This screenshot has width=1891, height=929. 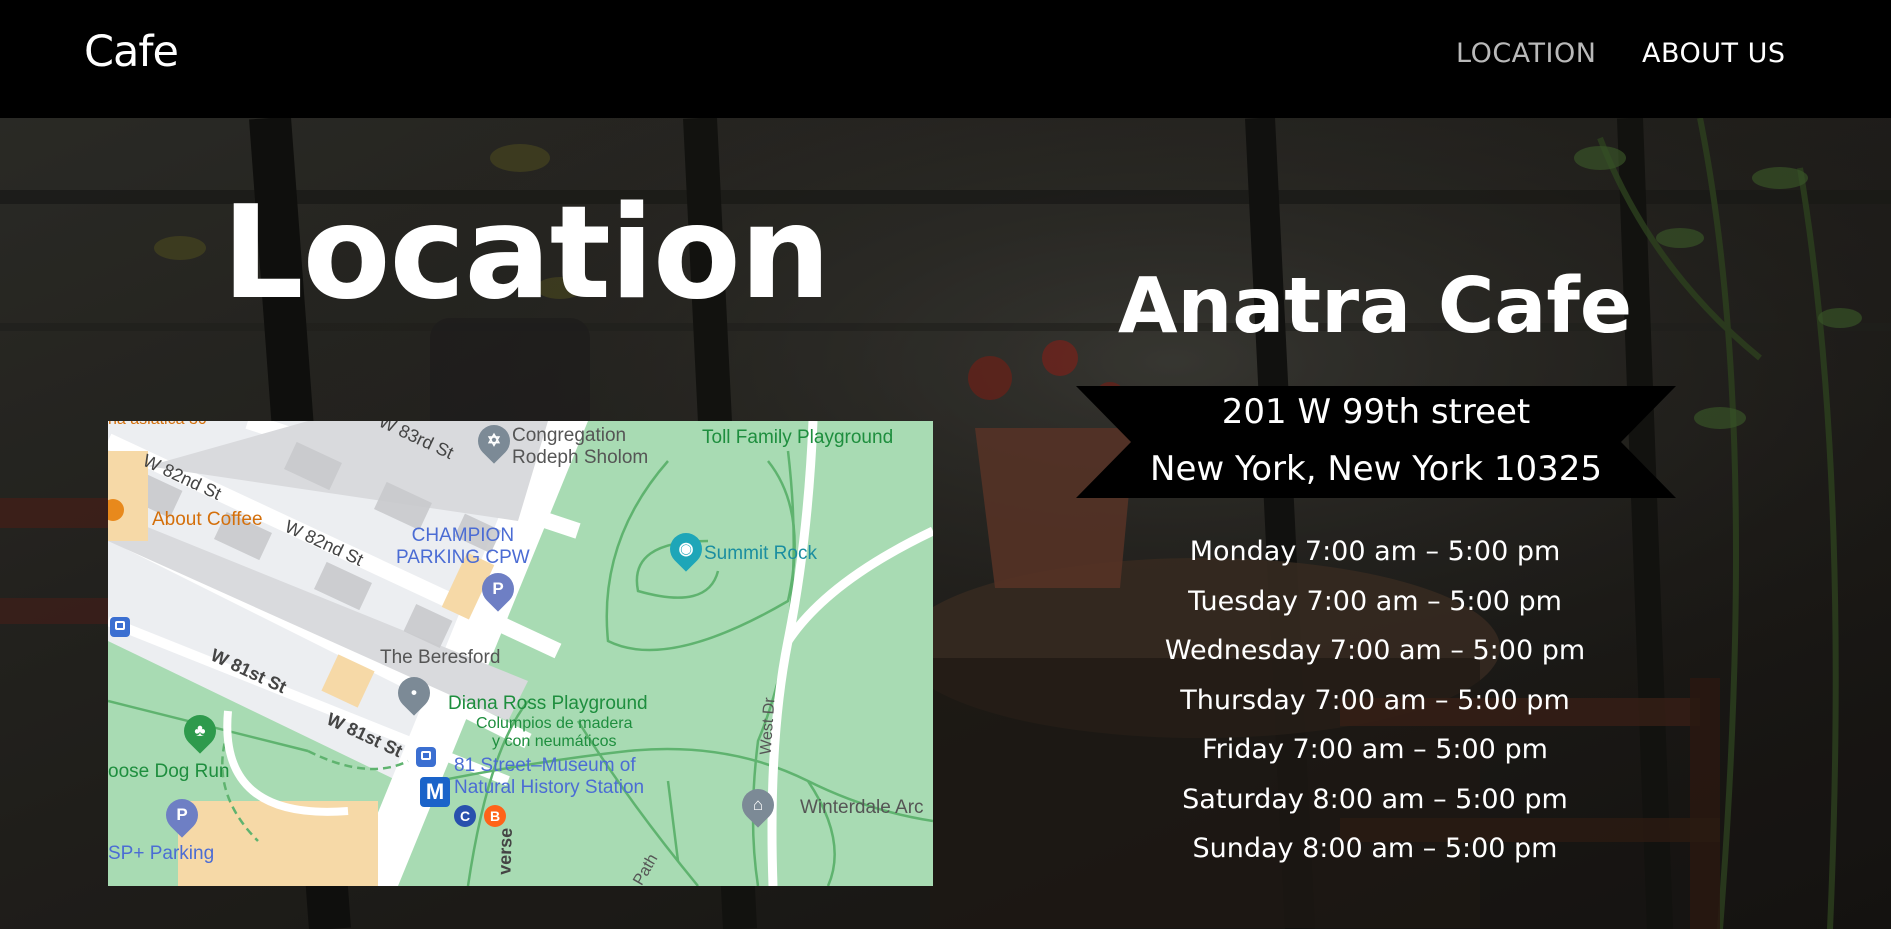 What do you see at coordinates (580, 447) in the screenshot?
I see `map-label-congregation: Congregation Rodeph Sholom` at bounding box center [580, 447].